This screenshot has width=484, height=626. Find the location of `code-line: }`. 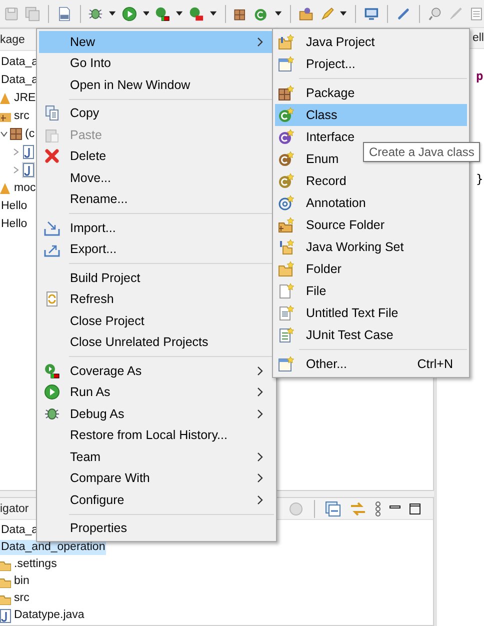

code-line: } is located at coordinates (480, 179).